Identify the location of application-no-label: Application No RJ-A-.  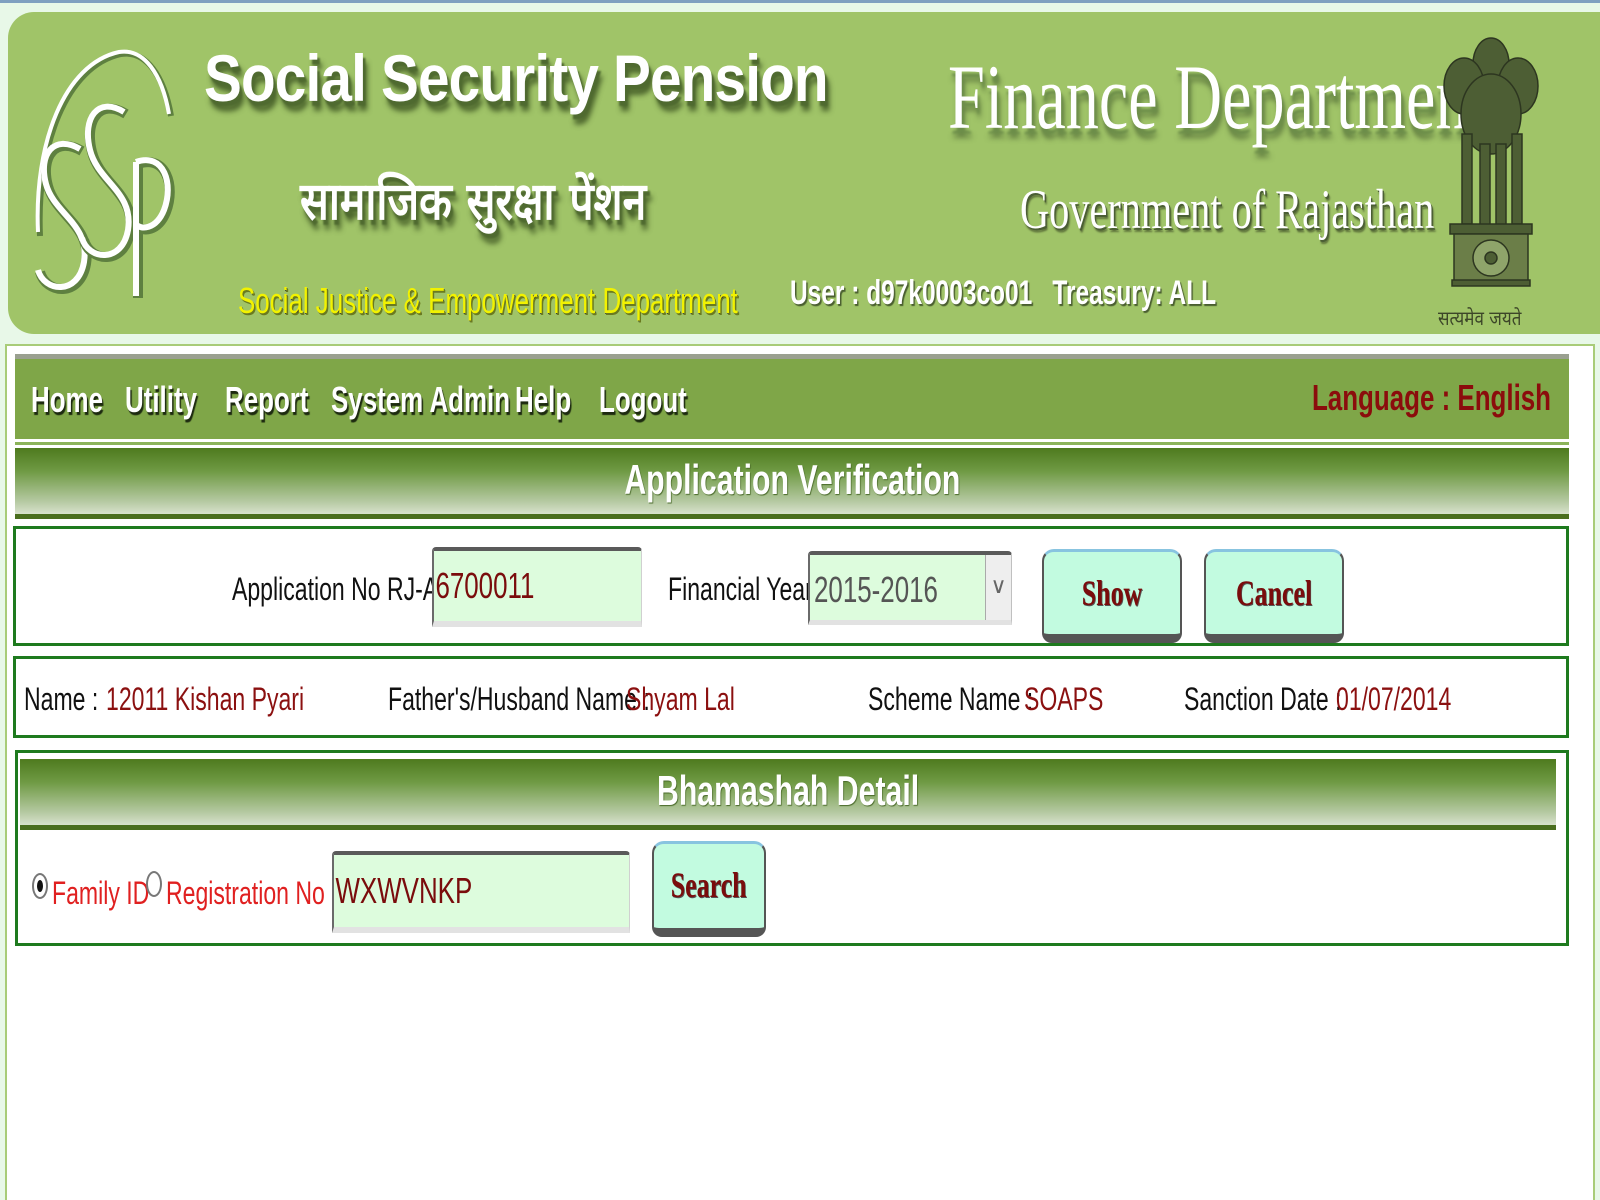
(339, 589).